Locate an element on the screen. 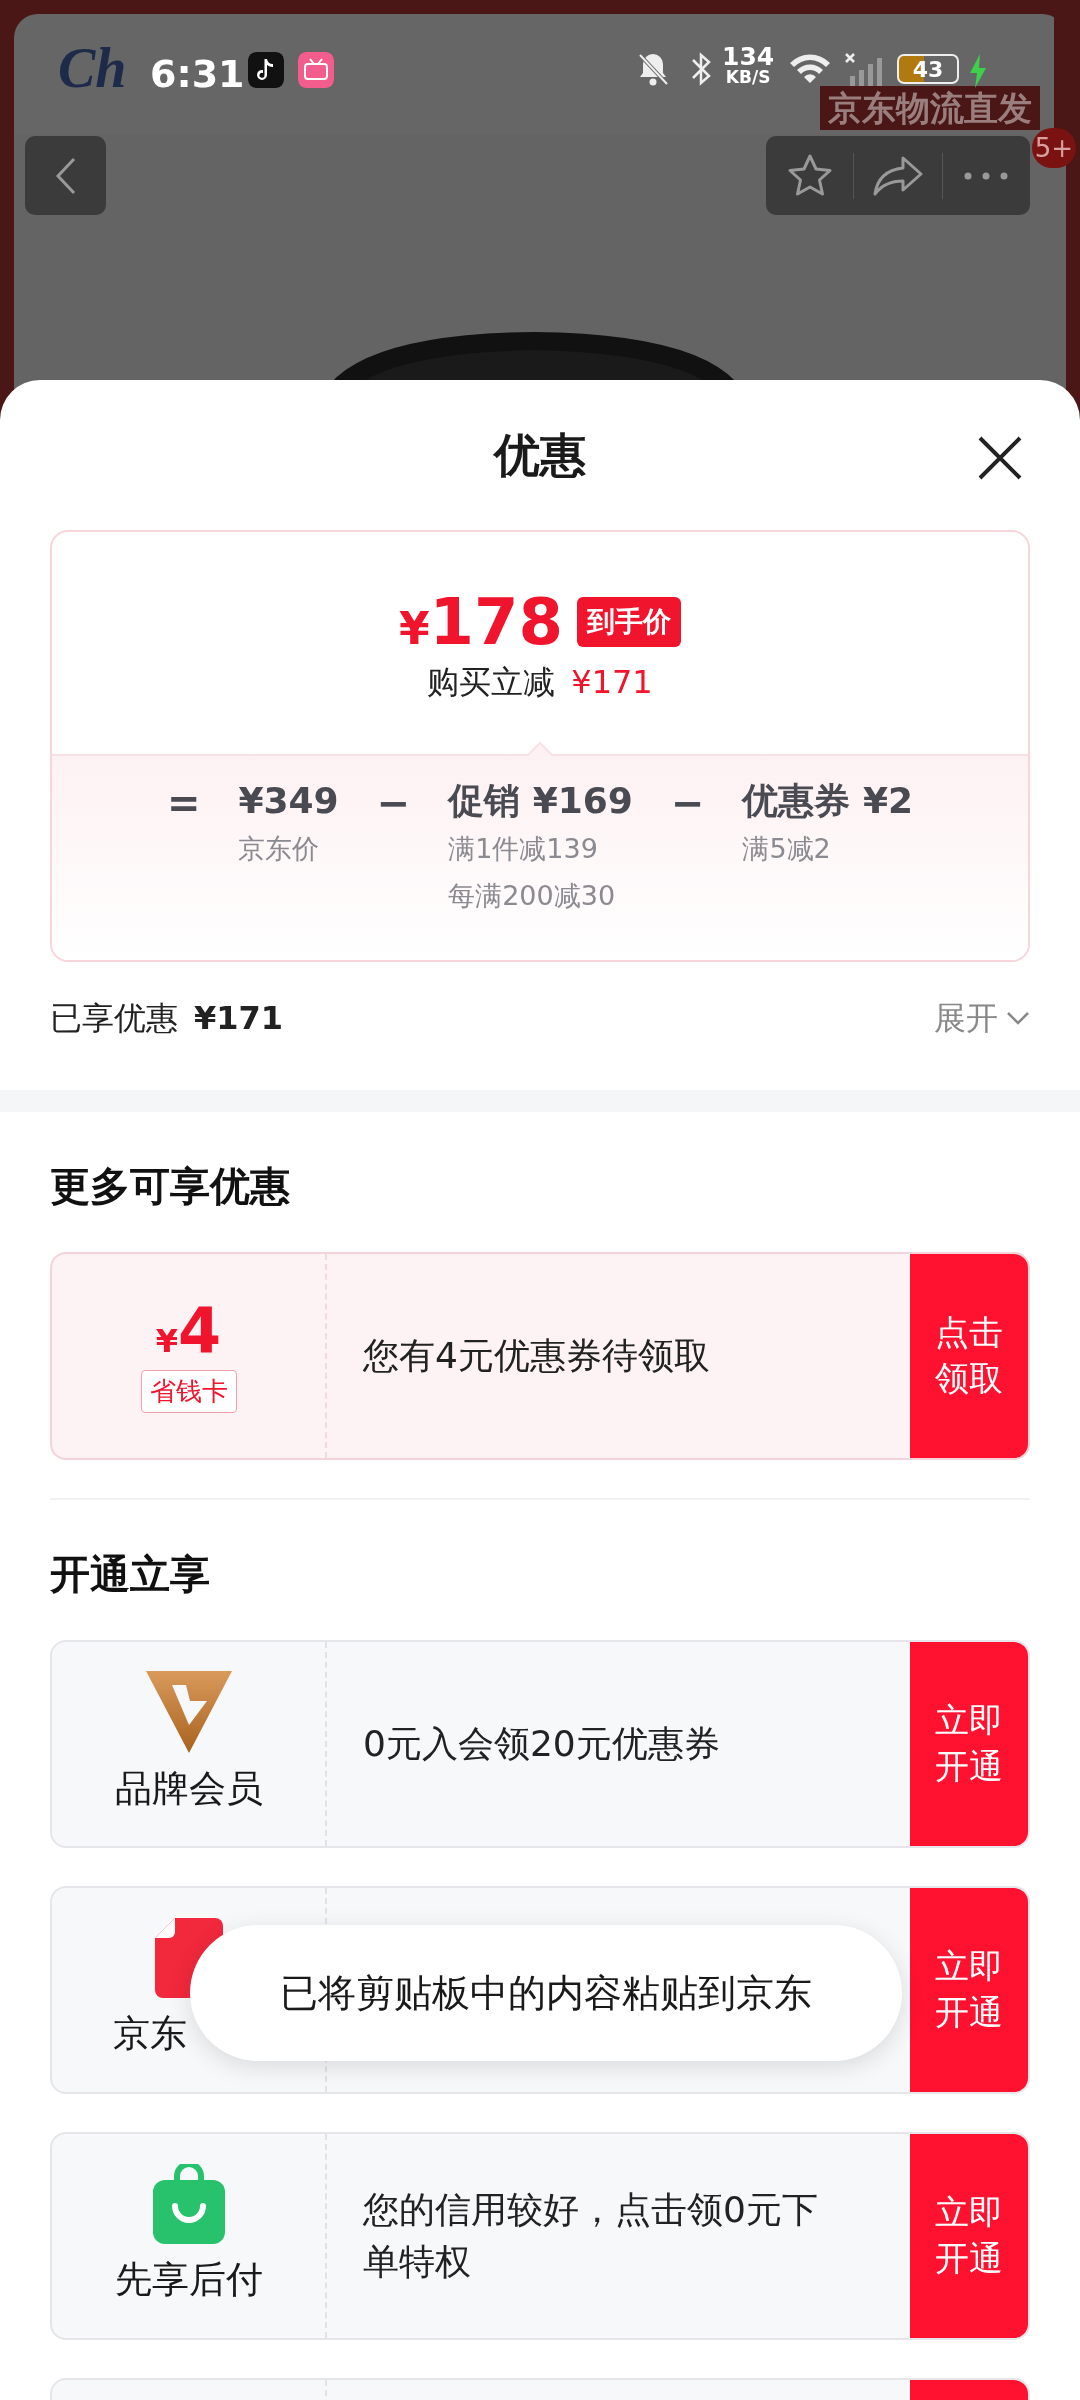  offer-label: 京东 is located at coordinates (150, 2034).